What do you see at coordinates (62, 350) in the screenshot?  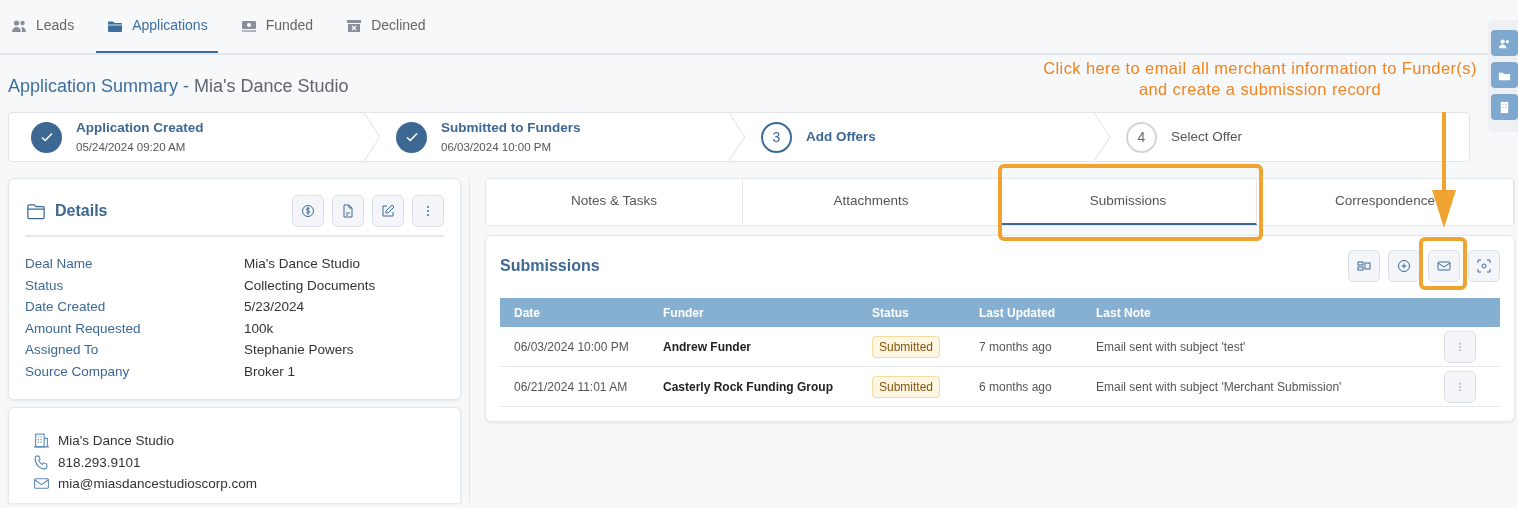 I see `field-label: Assigned To` at bounding box center [62, 350].